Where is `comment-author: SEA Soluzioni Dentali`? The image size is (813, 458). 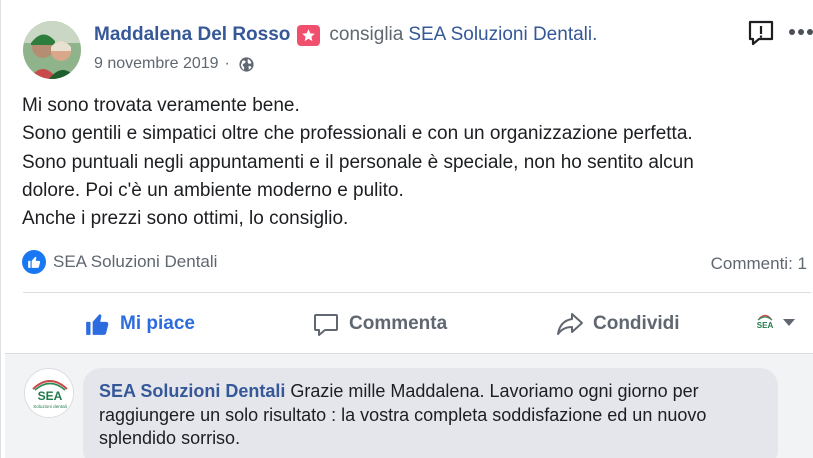 comment-author: SEA Soluzioni Dentali is located at coordinates (192, 391).